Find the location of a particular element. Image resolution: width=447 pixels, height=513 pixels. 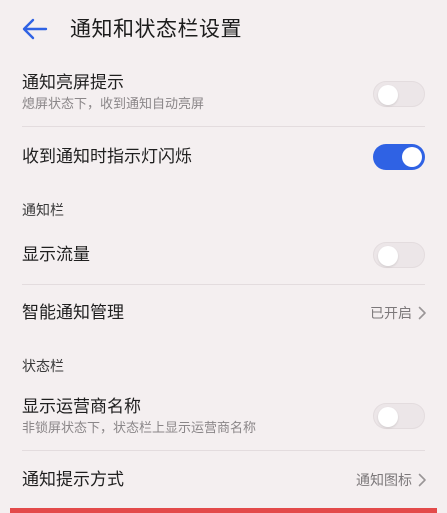

header: 通知和状态栏设置 is located at coordinates (223, 29).